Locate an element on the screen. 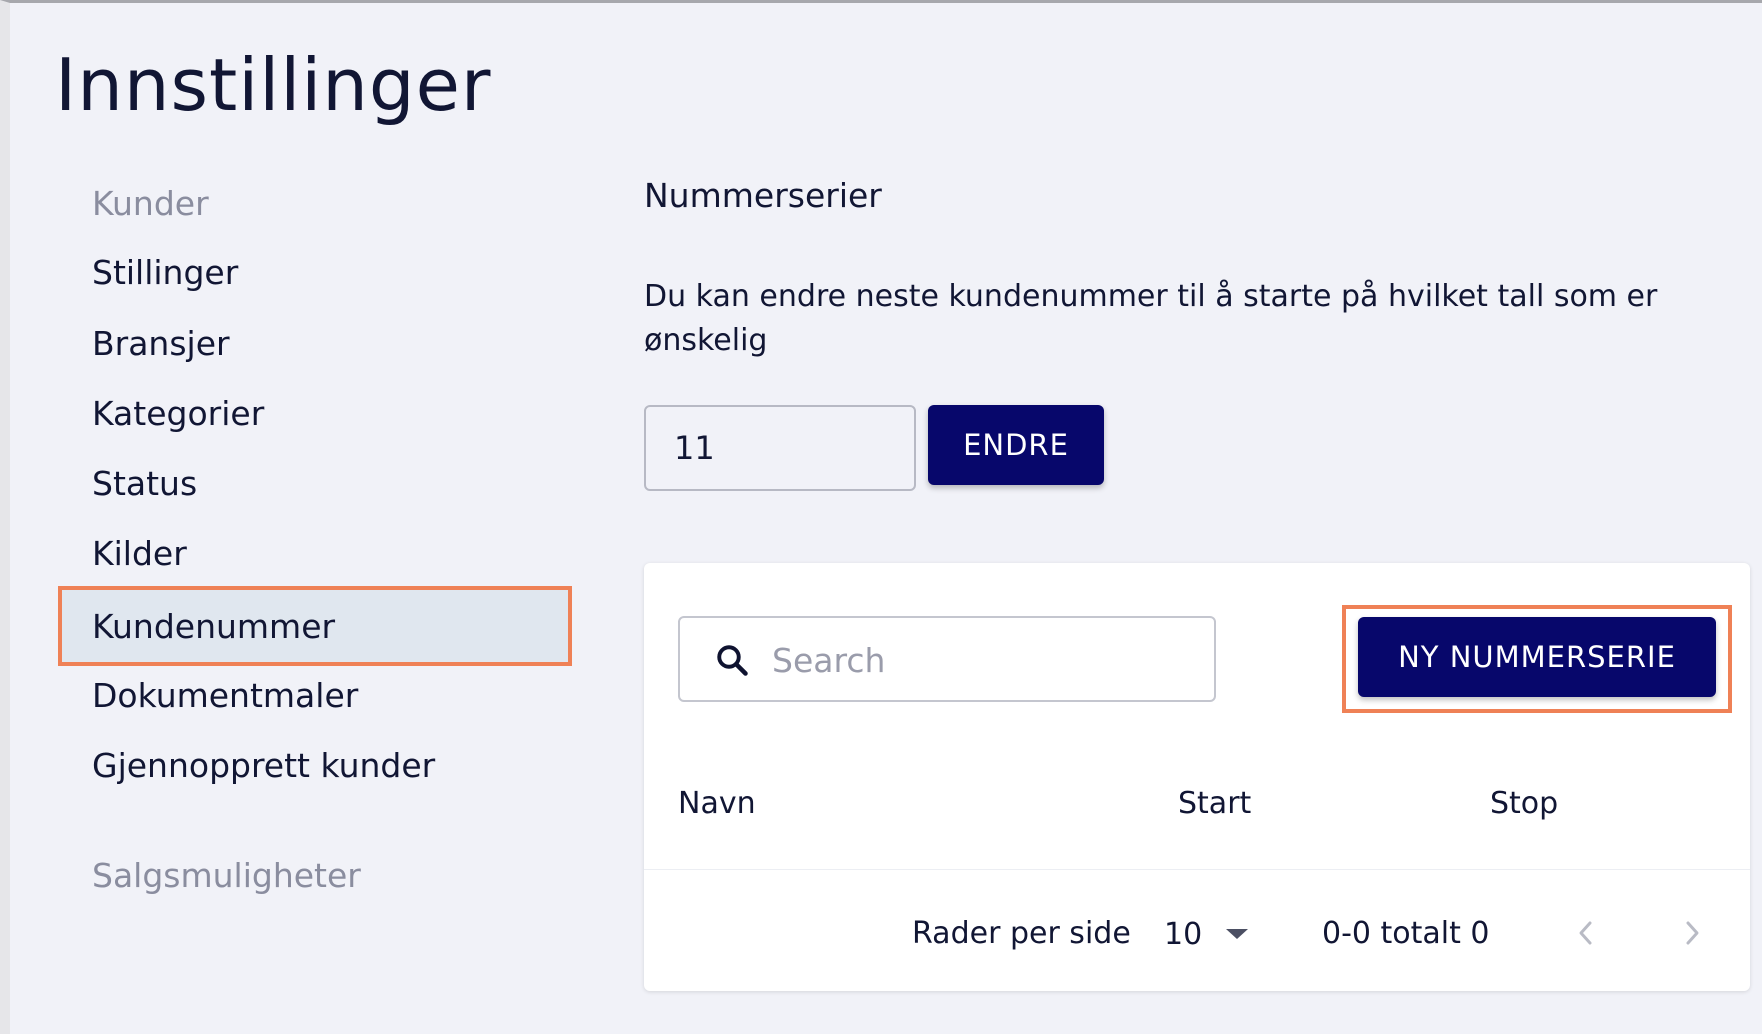 This screenshot has width=1762, height=1034. change-button: ENDRE is located at coordinates (1016, 445).